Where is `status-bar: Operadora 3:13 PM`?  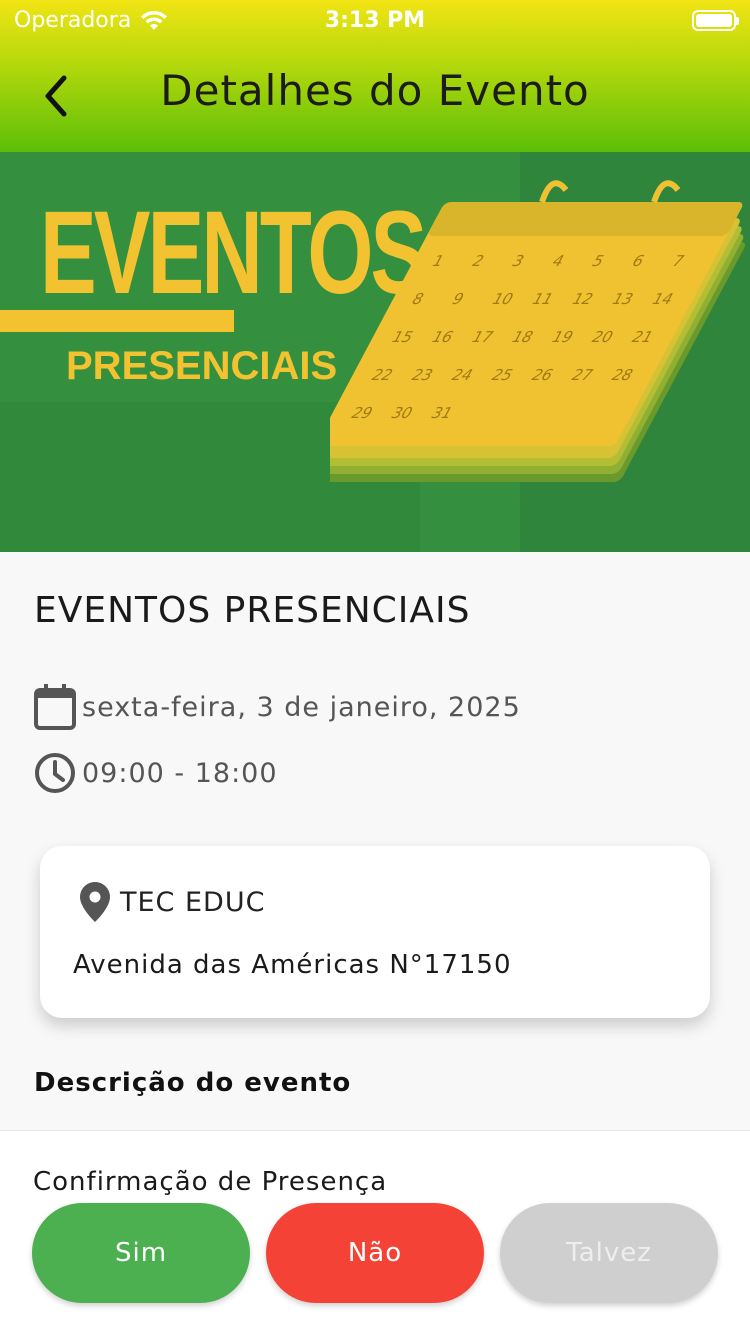
status-bar: Operadora 3:13 PM is located at coordinates (375, 20).